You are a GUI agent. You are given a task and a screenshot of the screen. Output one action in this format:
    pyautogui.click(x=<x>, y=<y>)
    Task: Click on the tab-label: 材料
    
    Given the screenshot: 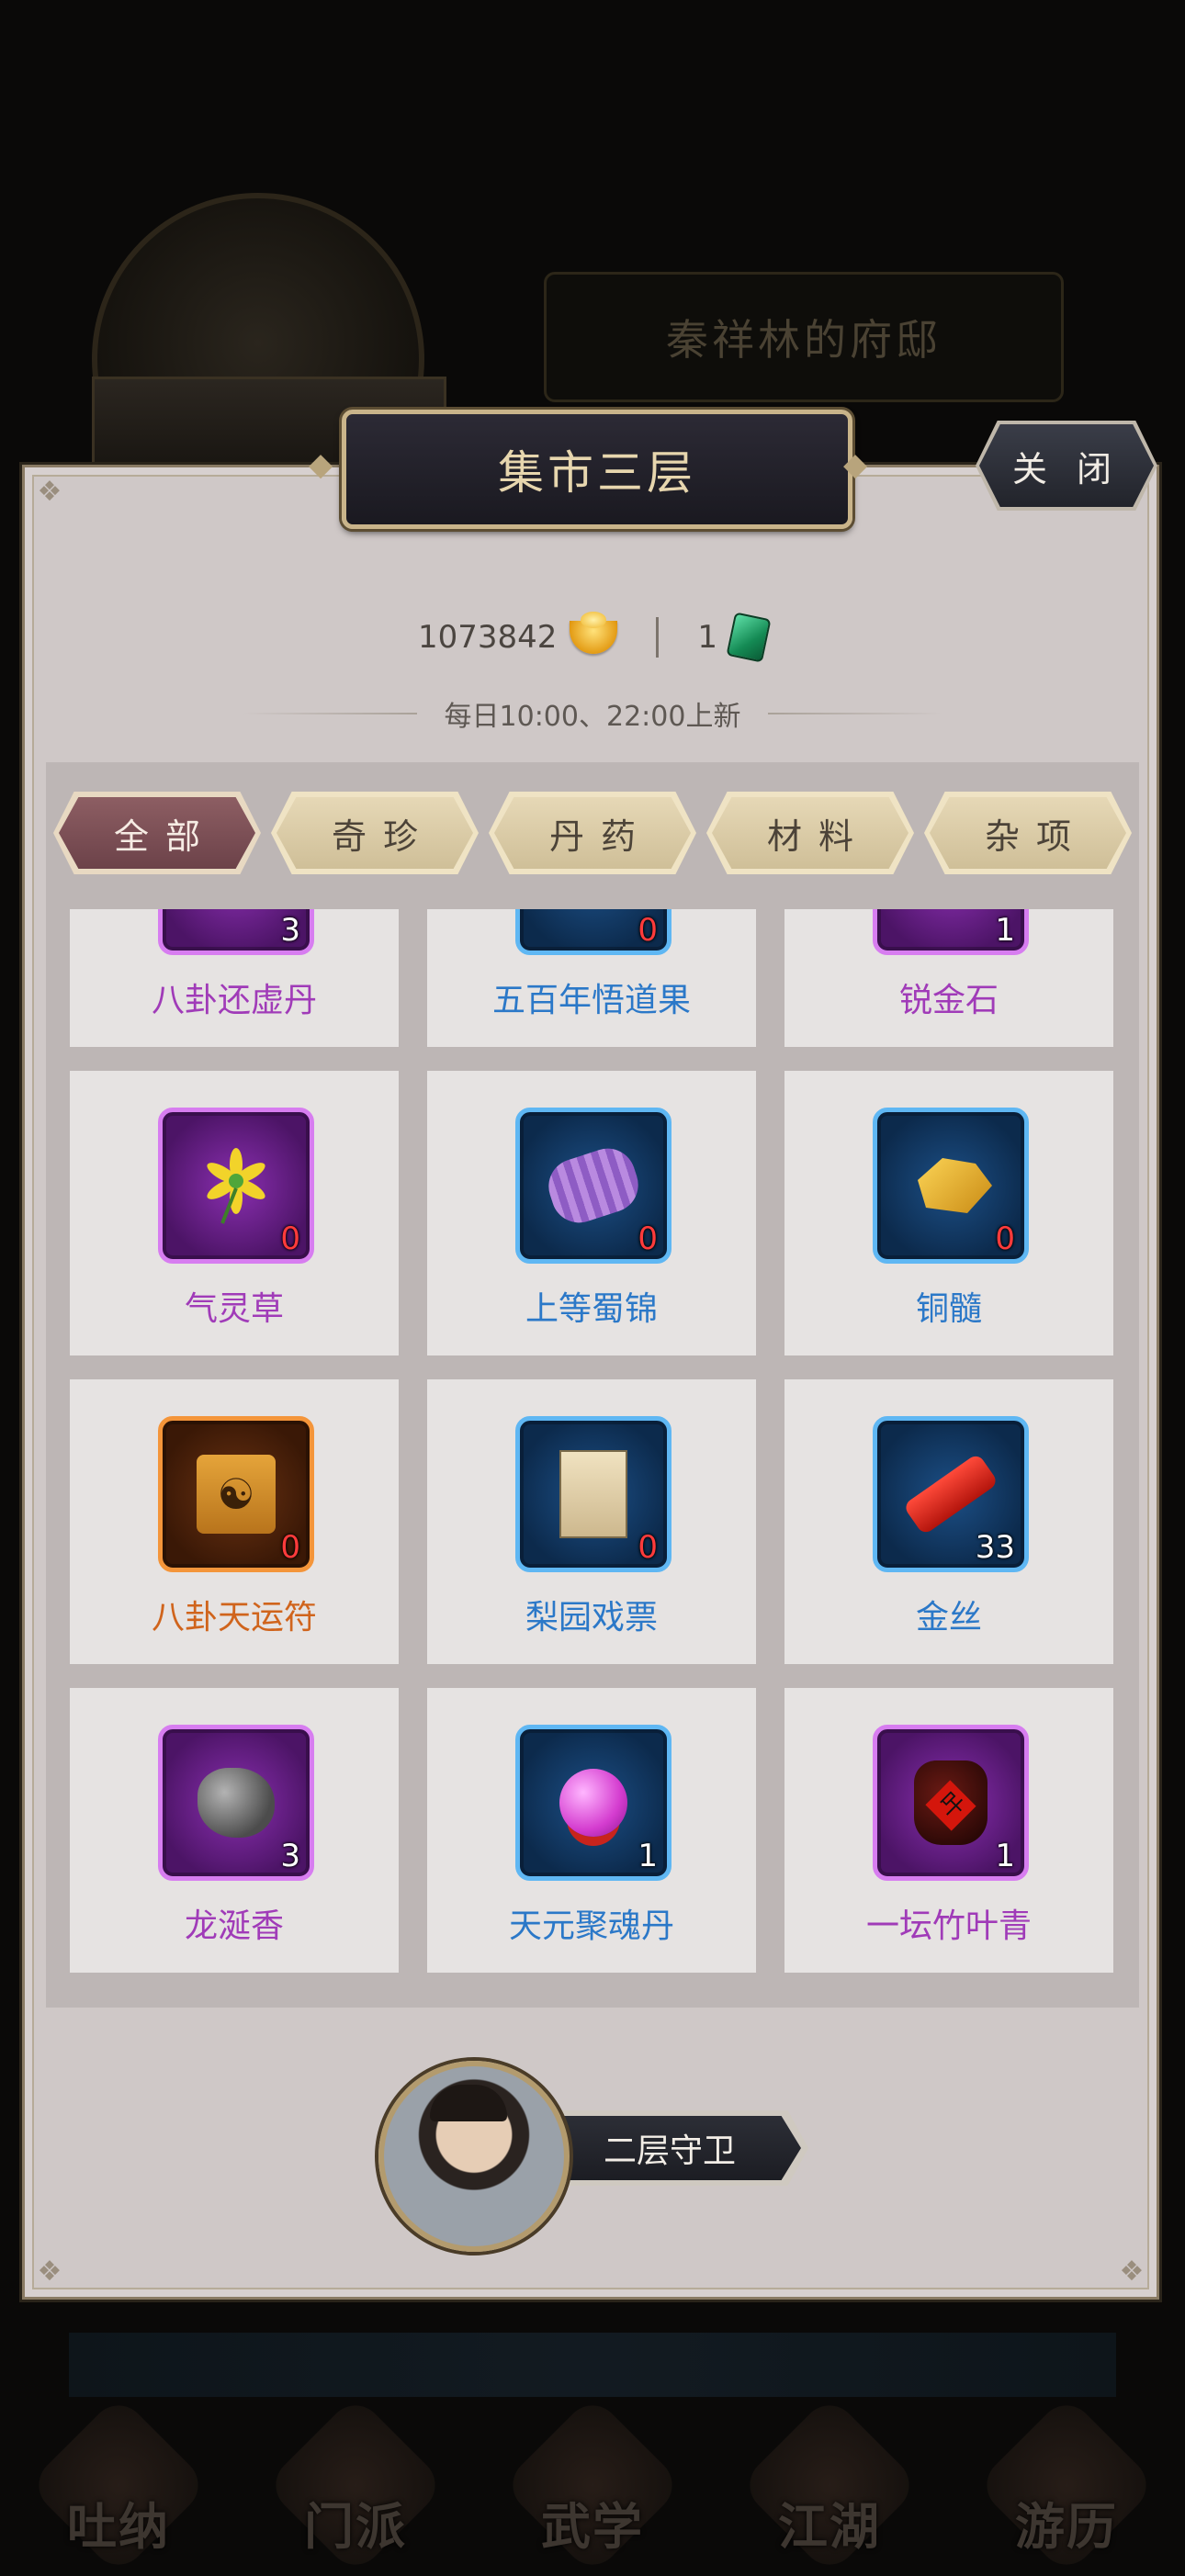 What is the action you would take?
    pyautogui.click(x=818, y=836)
    